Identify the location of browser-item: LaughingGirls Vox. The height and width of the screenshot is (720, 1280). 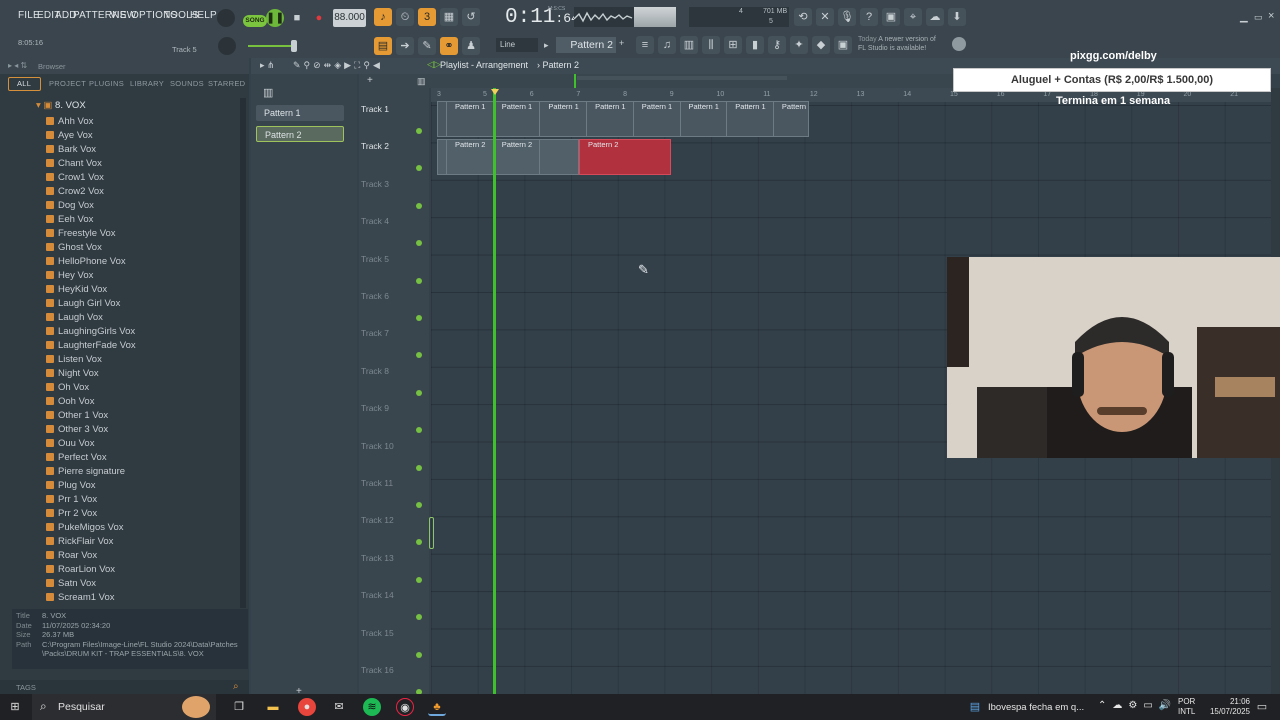
(90, 332).